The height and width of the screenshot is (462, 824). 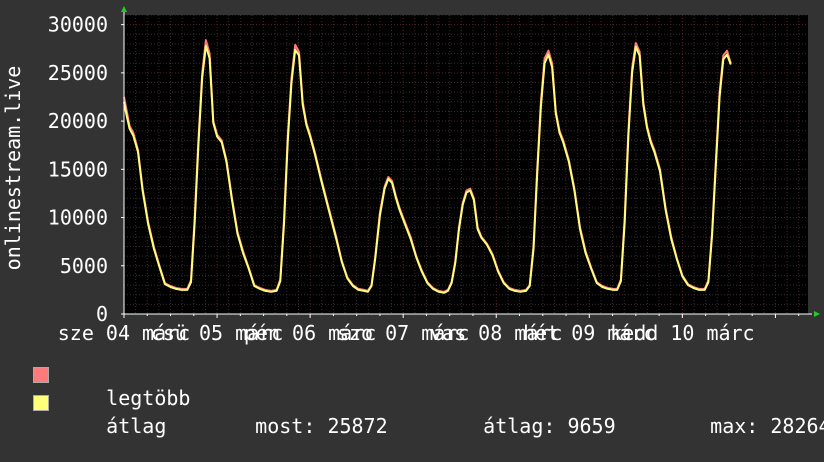 I want to click on y-tick-label: 10000, so click(x=78, y=218).